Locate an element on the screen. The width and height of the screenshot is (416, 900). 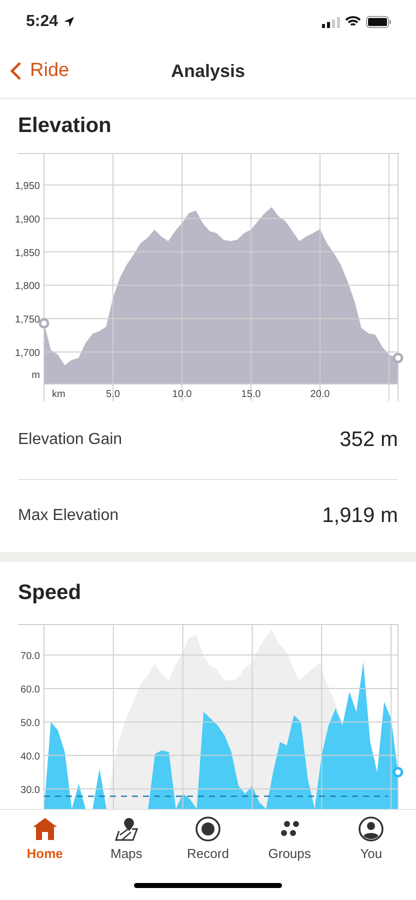
battery-icon is located at coordinates (379, 22).